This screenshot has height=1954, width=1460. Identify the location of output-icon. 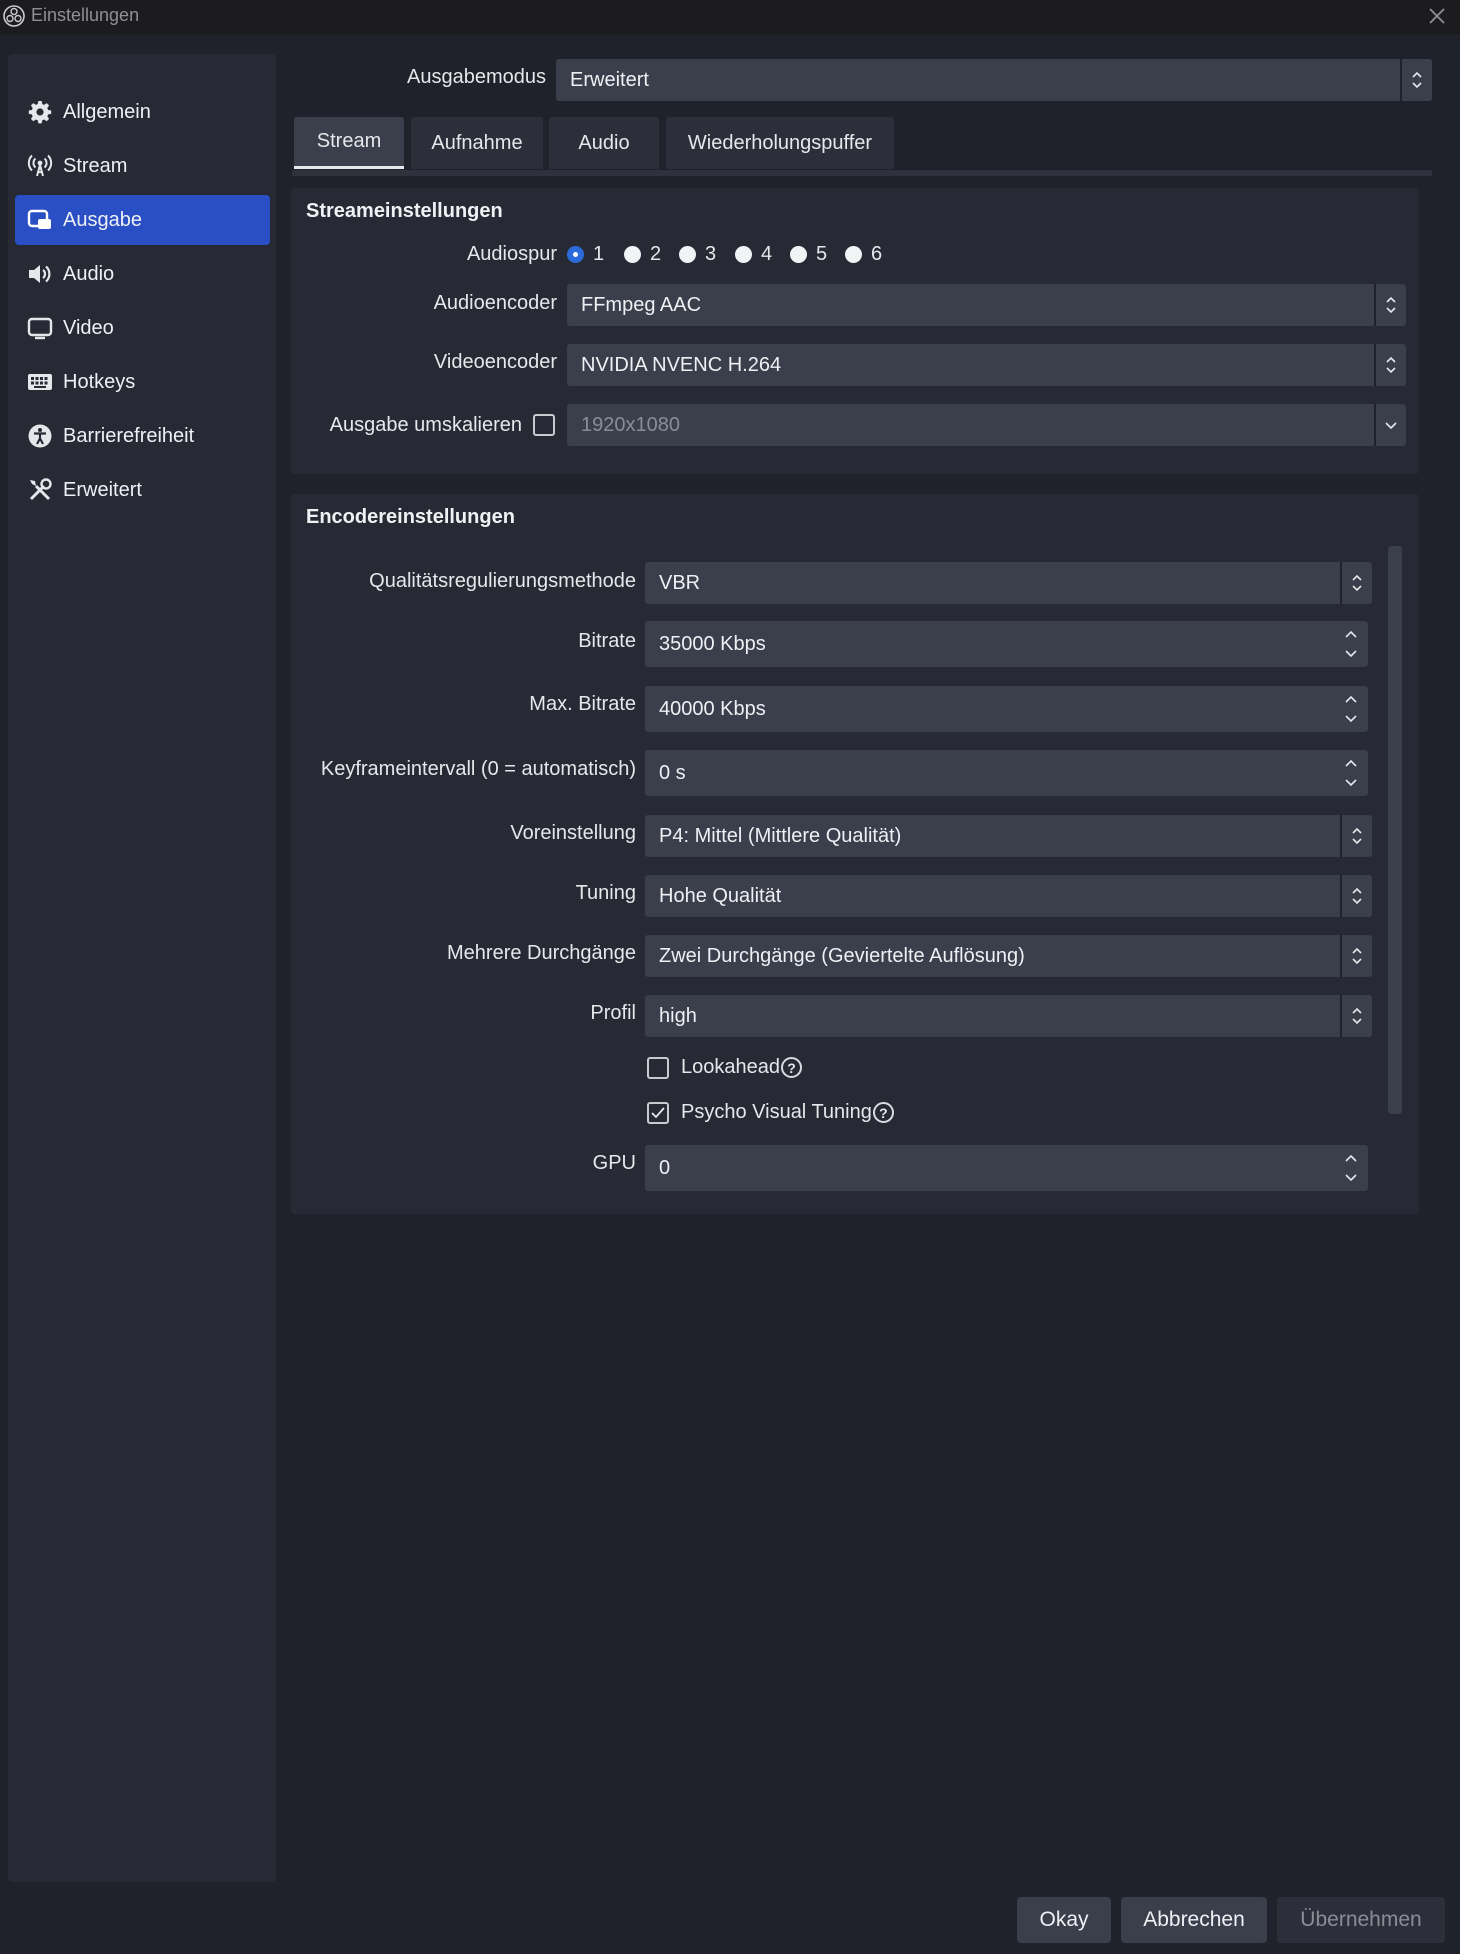
(40, 220).